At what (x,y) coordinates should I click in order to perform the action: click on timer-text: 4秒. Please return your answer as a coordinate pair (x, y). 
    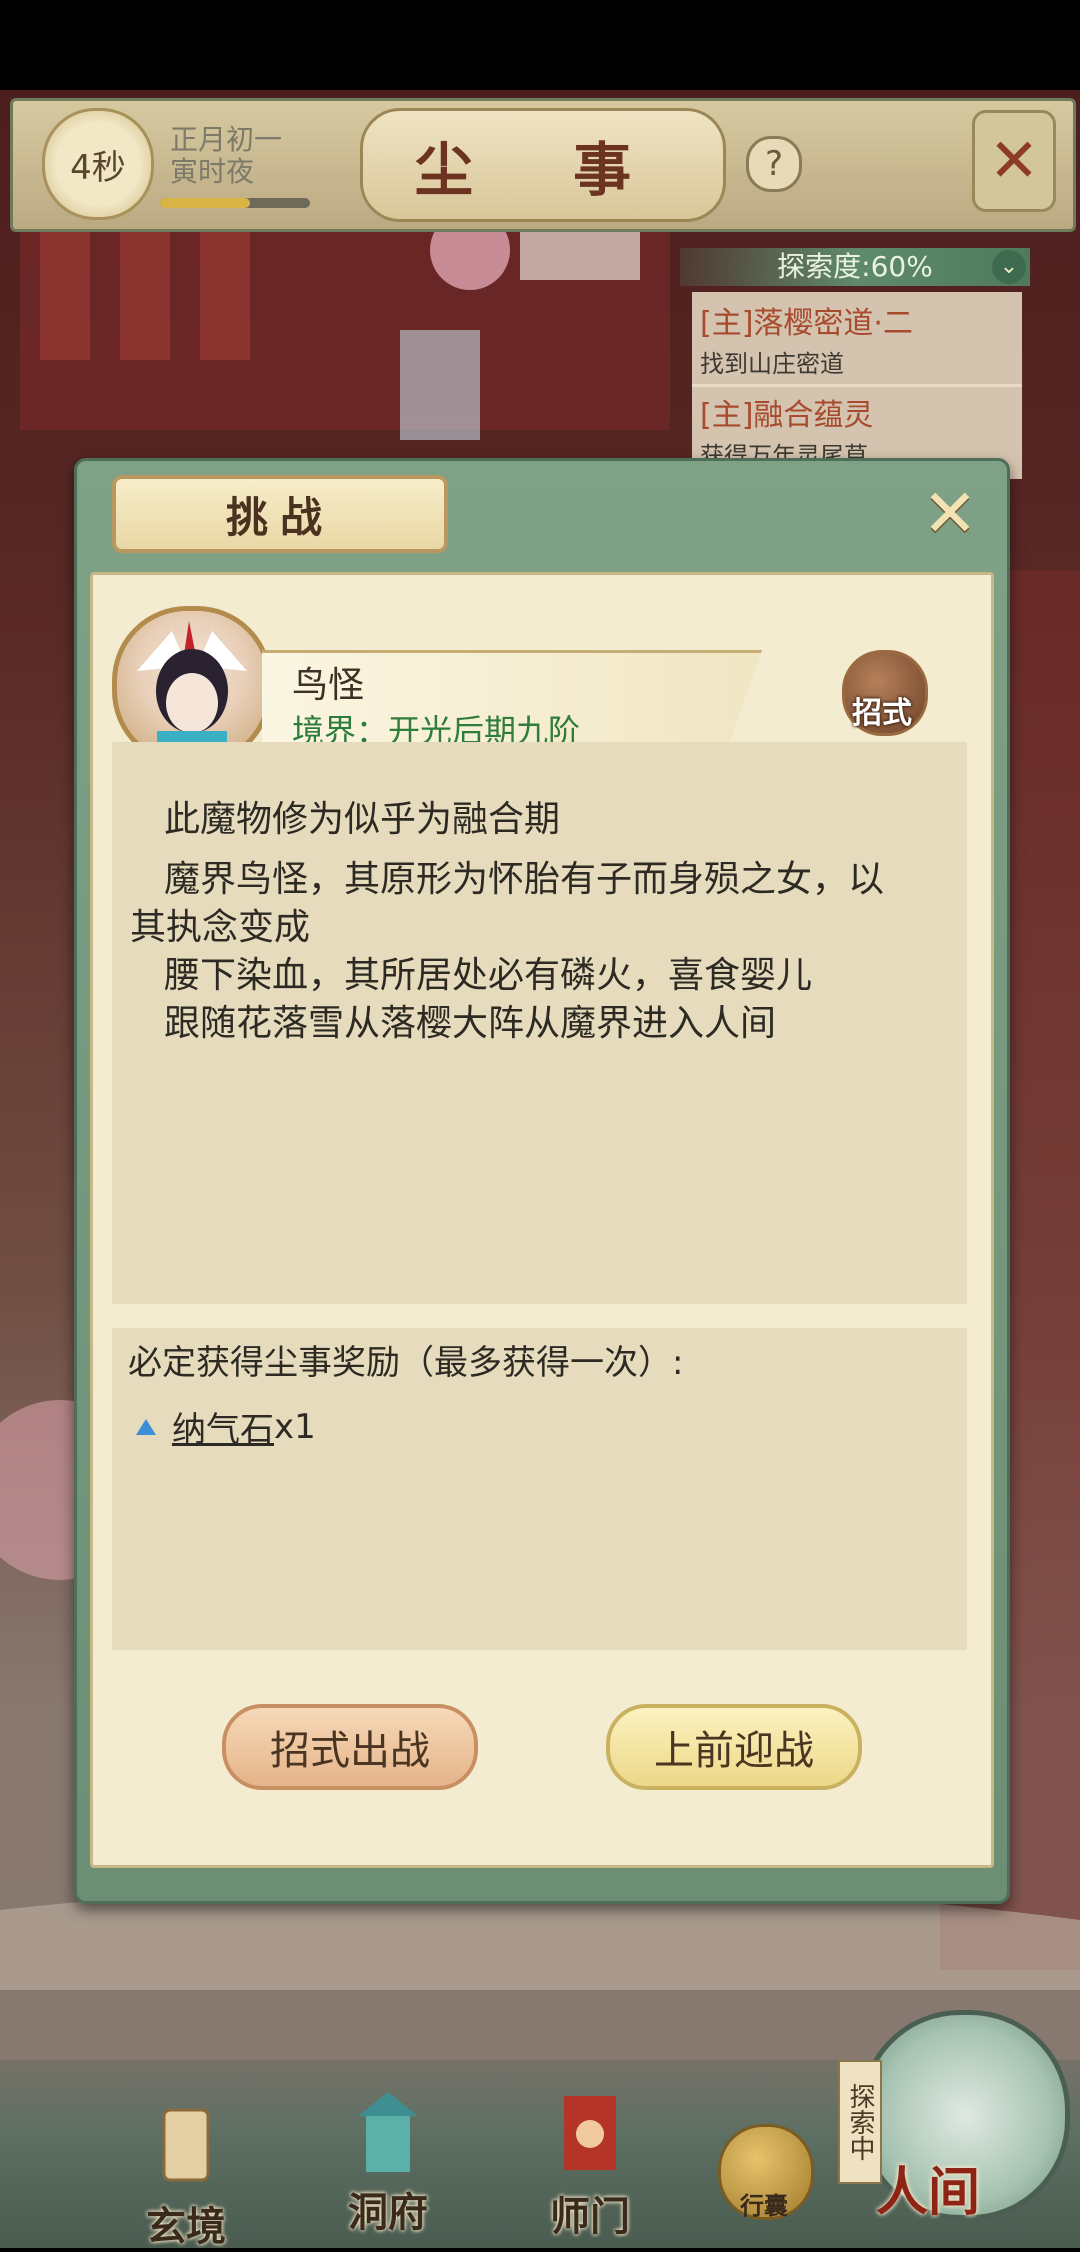
    Looking at the image, I should click on (98, 167).